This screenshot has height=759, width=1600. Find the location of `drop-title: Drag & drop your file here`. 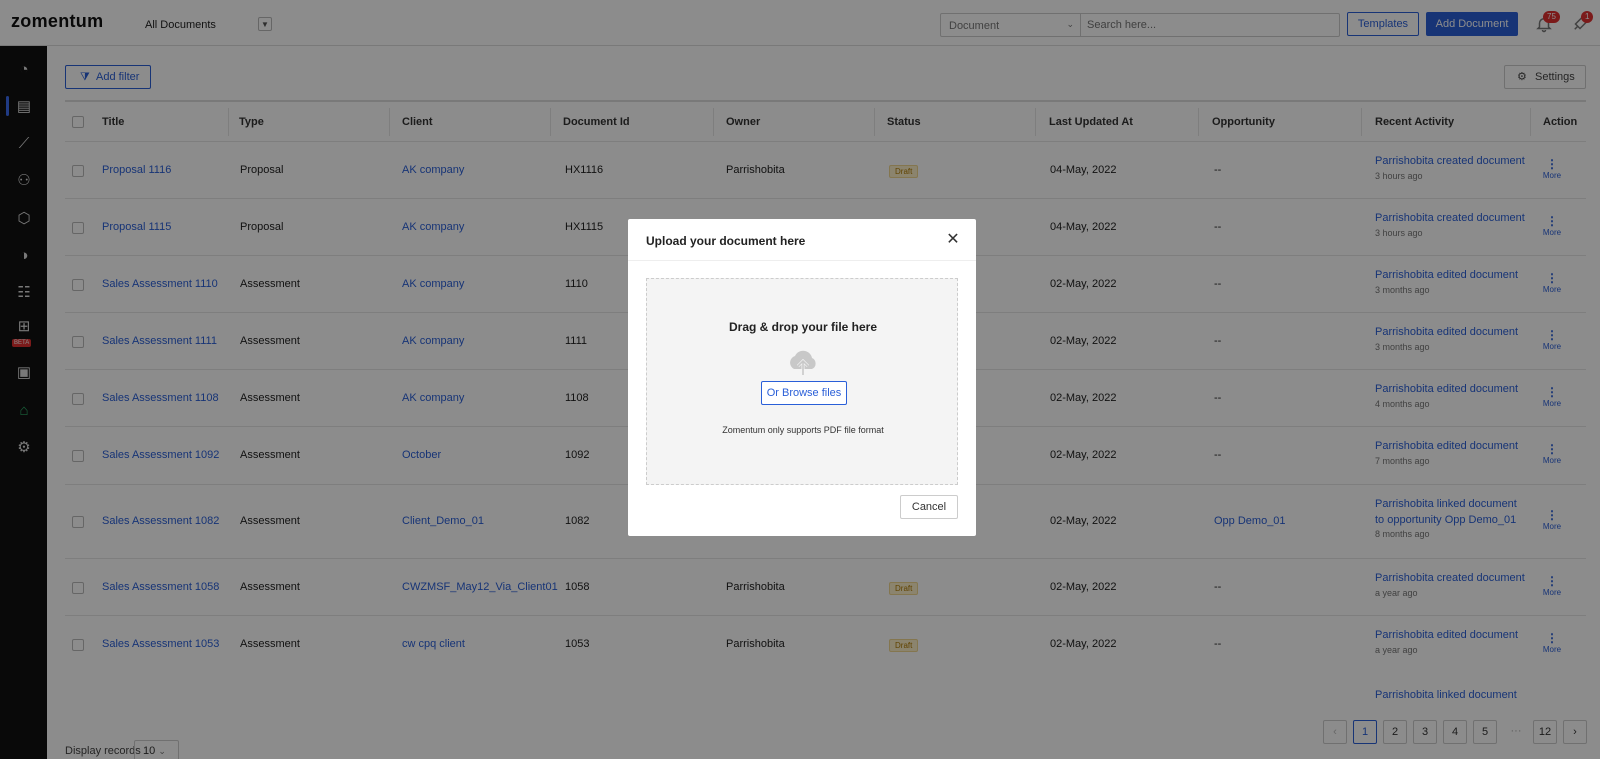

drop-title: Drag & drop your file here is located at coordinates (803, 327).